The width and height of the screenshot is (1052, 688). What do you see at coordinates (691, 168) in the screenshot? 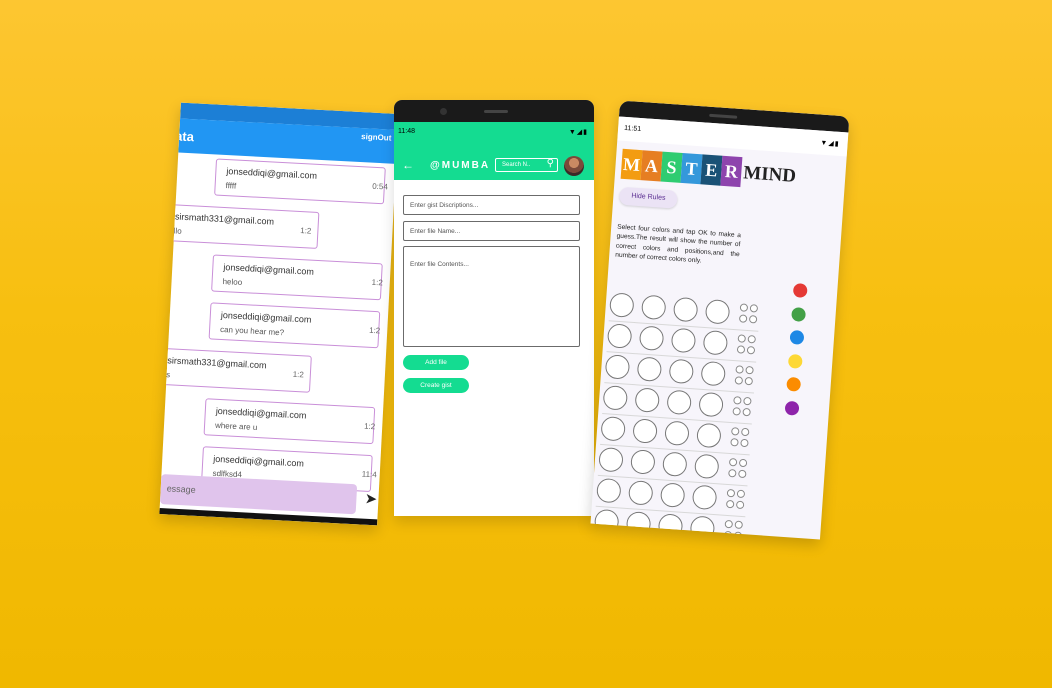
I see `logo-letter: T` at bounding box center [691, 168].